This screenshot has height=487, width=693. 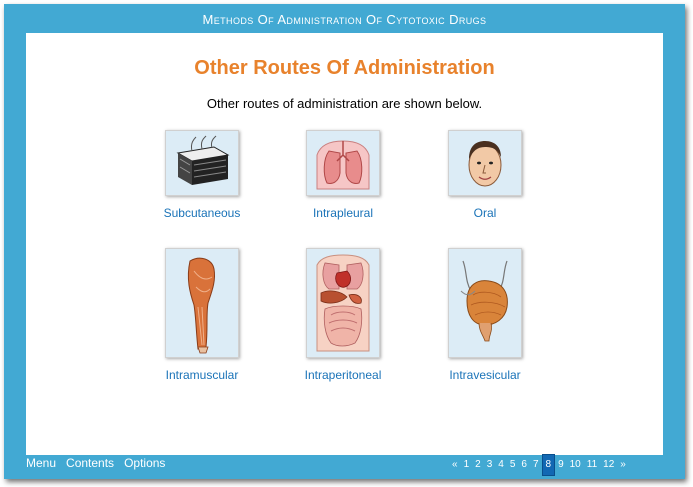 What do you see at coordinates (202, 163) in the screenshot?
I see `skin-layers-icon` at bounding box center [202, 163].